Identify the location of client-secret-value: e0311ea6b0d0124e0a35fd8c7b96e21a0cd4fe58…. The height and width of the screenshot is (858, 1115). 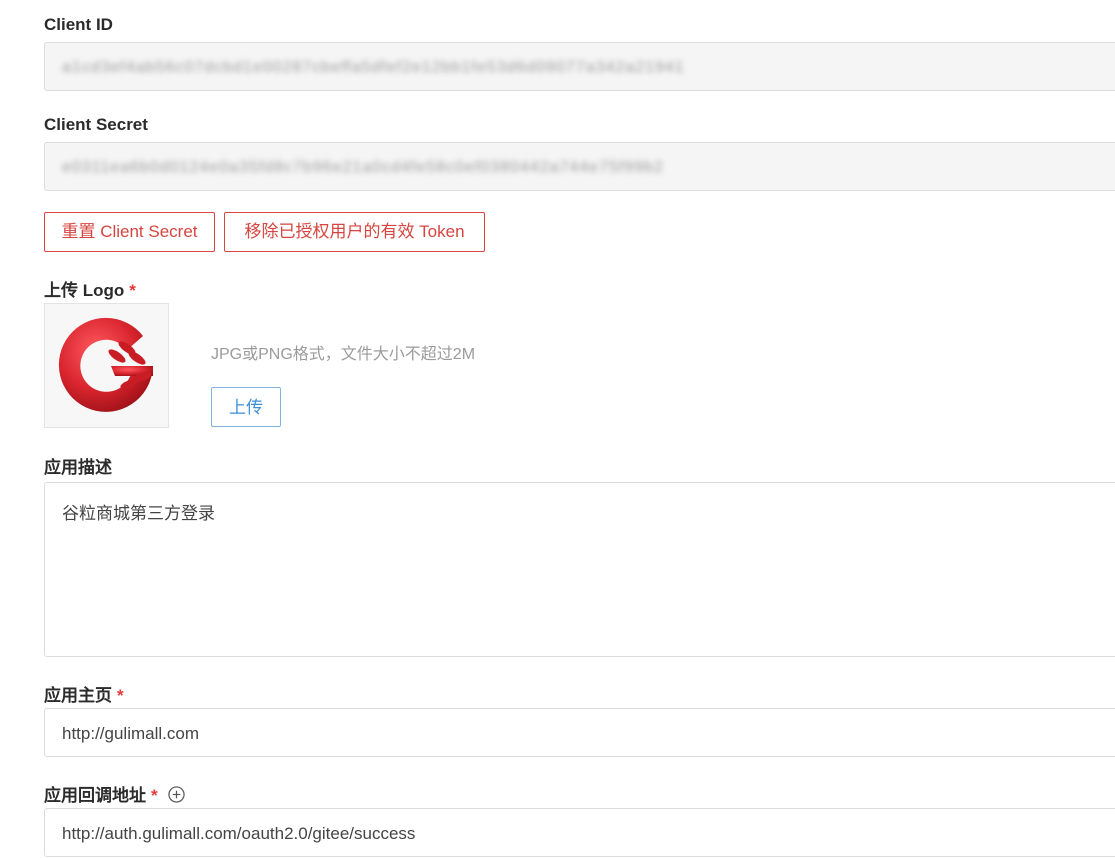
(363, 167).